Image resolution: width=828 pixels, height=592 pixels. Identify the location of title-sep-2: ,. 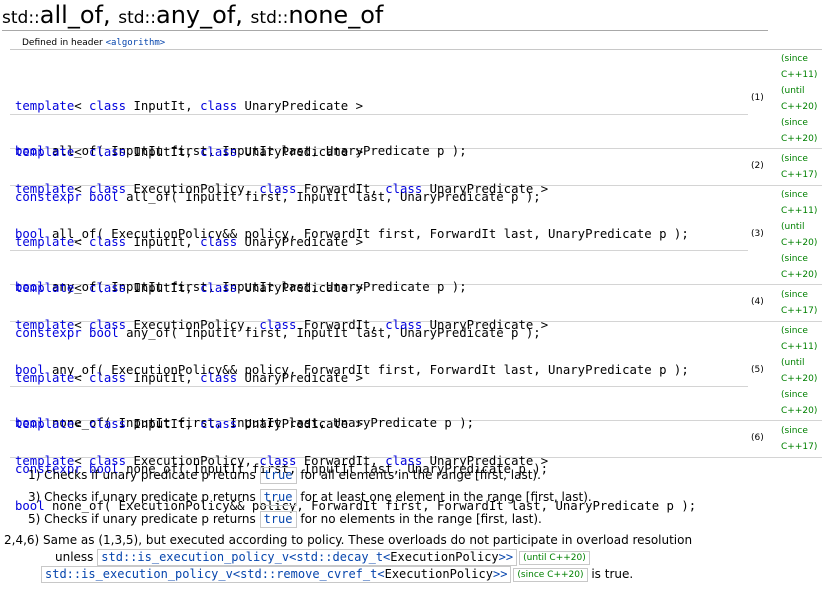
(243, 15).